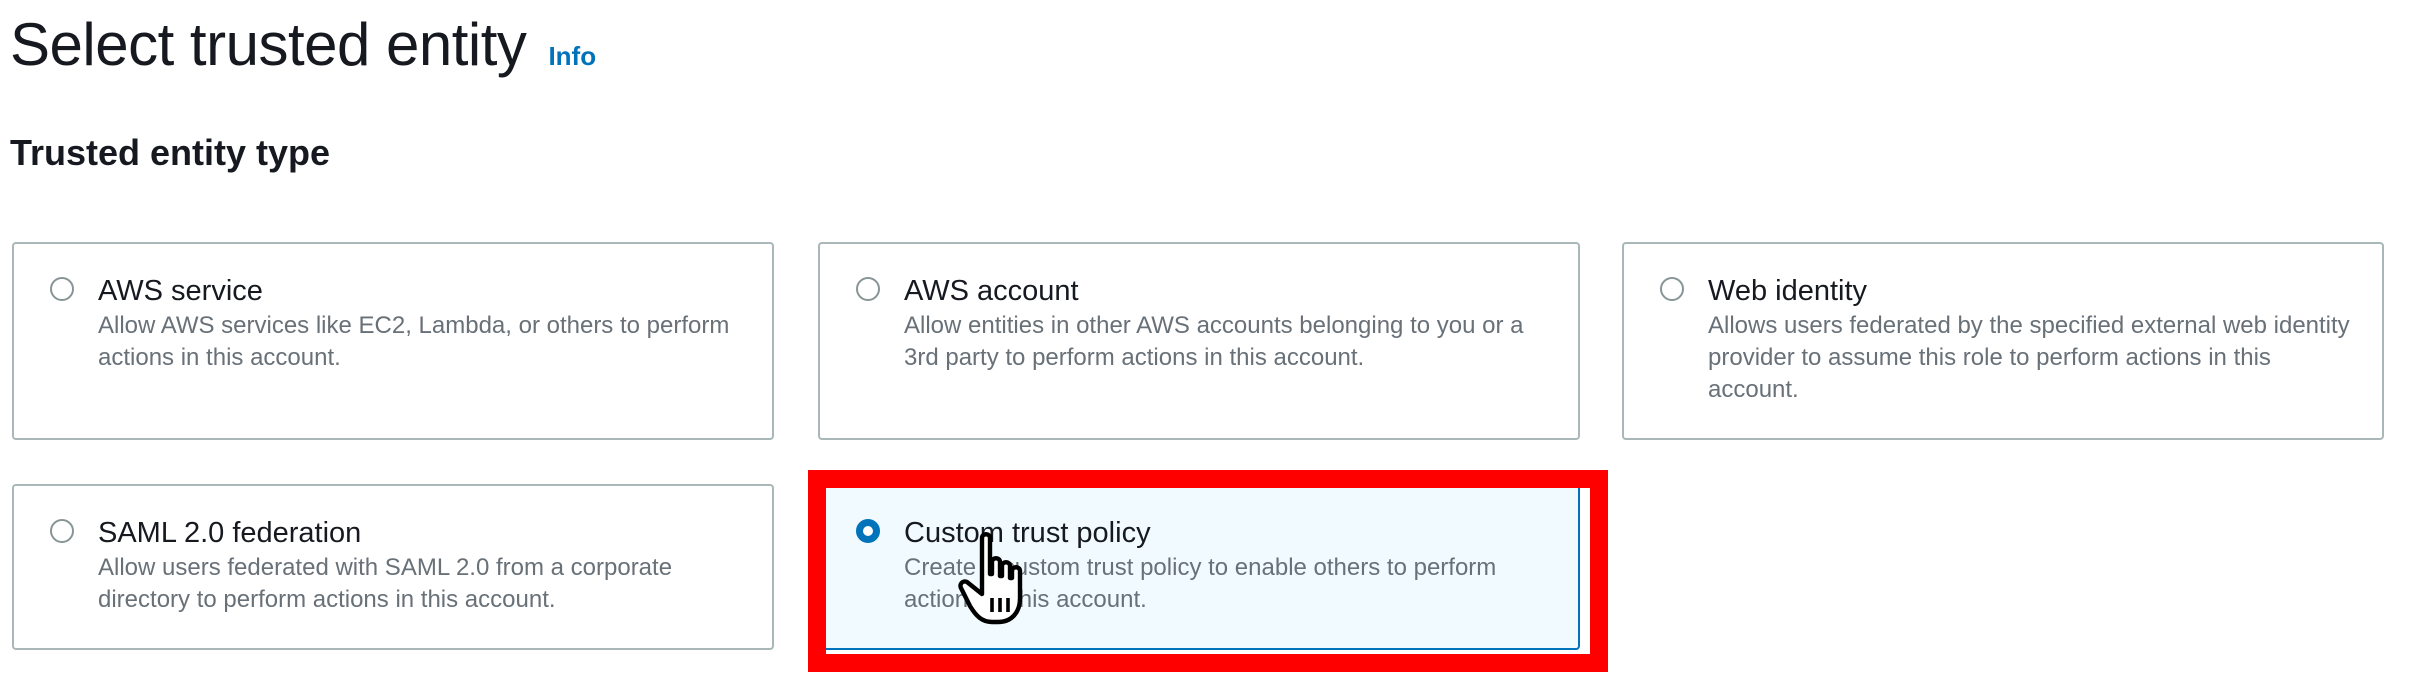  I want to click on option-title: AWS service, so click(180, 291).